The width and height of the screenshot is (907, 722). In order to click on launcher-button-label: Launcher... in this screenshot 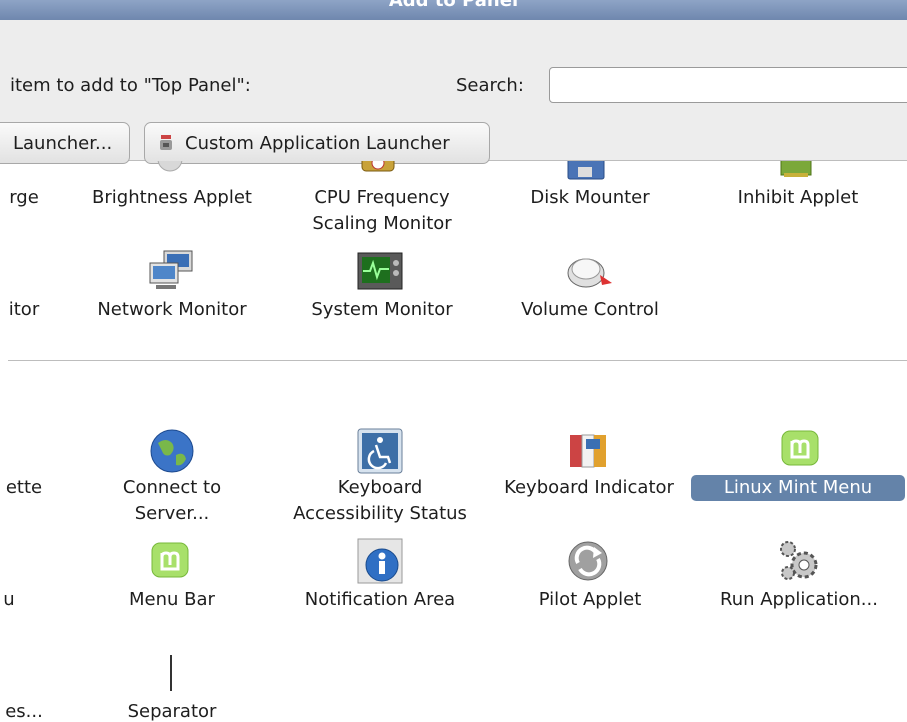, I will do `click(63, 143)`.